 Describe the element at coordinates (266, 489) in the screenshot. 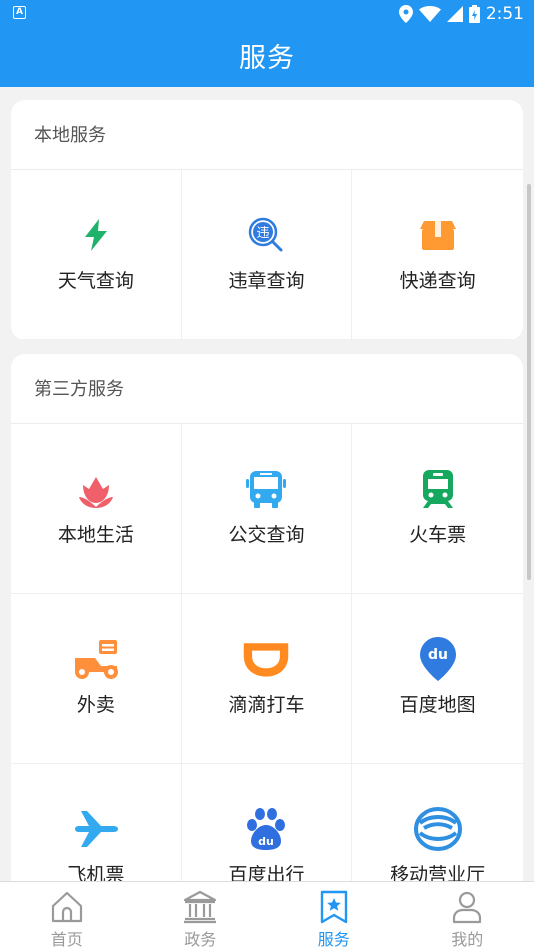

I see `bus-icon` at that location.